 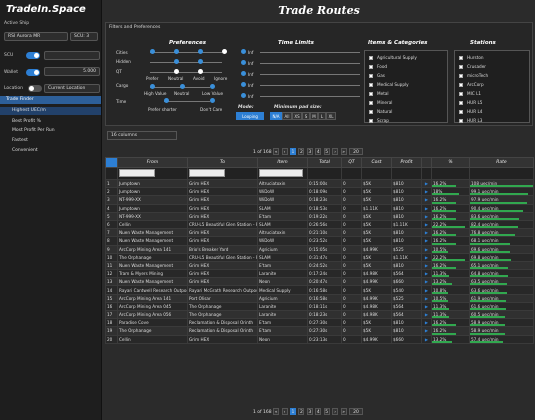 What do you see at coordinates (310, 63) in the screenshot?
I see `time-limit-2-slider` at bounding box center [310, 63].